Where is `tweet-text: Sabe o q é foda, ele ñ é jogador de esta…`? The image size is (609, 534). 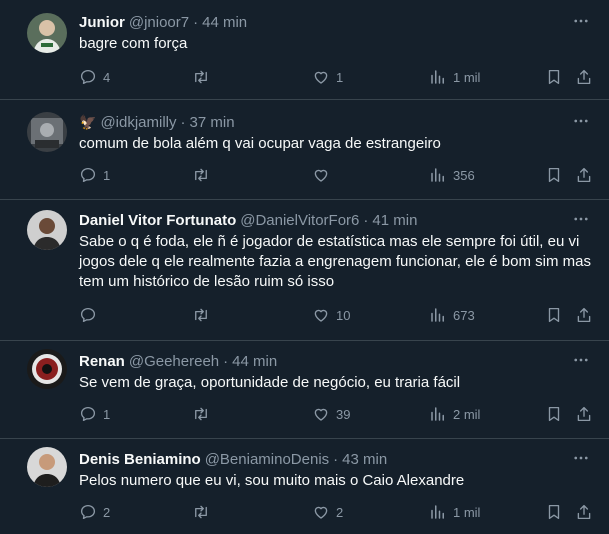 tweet-text: Sabe o q é foda, ele ñ é jogador de esta… is located at coordinates (335, 261).